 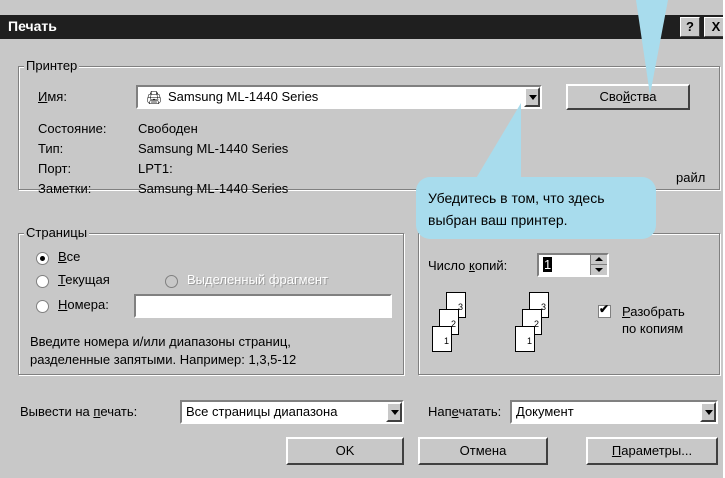 I want to click on callout-line1: Убедитесь в том, что здесь, so click(x=516, y=198).